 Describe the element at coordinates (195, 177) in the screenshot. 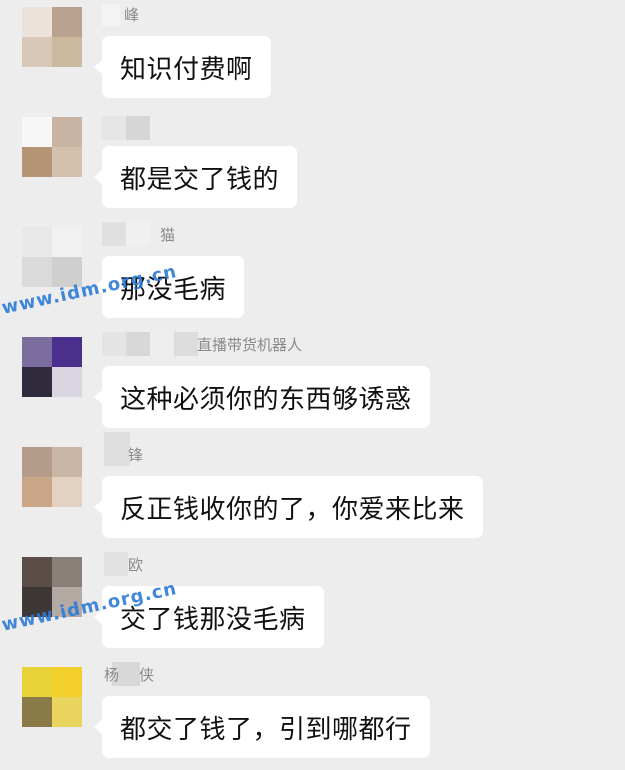

I see `message-bubble: 都是交了钱的` at that location.